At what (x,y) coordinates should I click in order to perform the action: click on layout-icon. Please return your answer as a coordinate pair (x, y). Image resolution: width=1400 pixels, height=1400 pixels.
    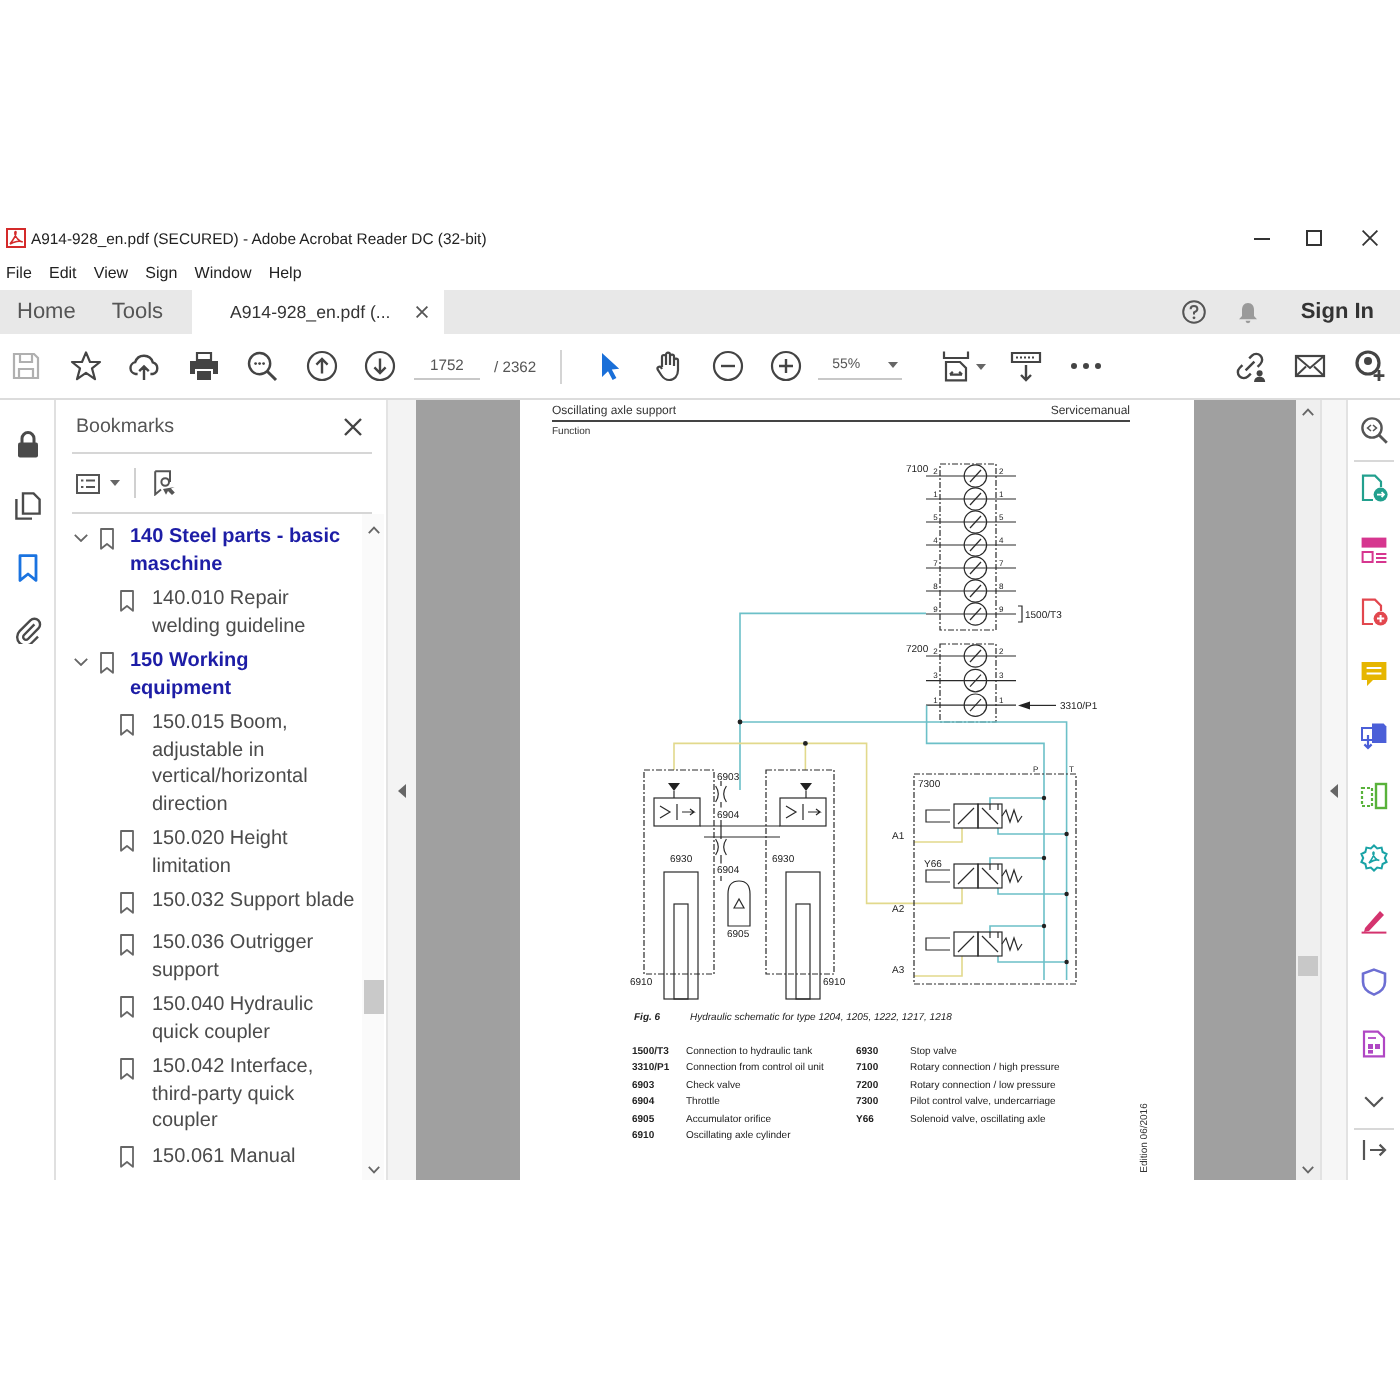
    Looking at the image, I should click on (1374, 549).